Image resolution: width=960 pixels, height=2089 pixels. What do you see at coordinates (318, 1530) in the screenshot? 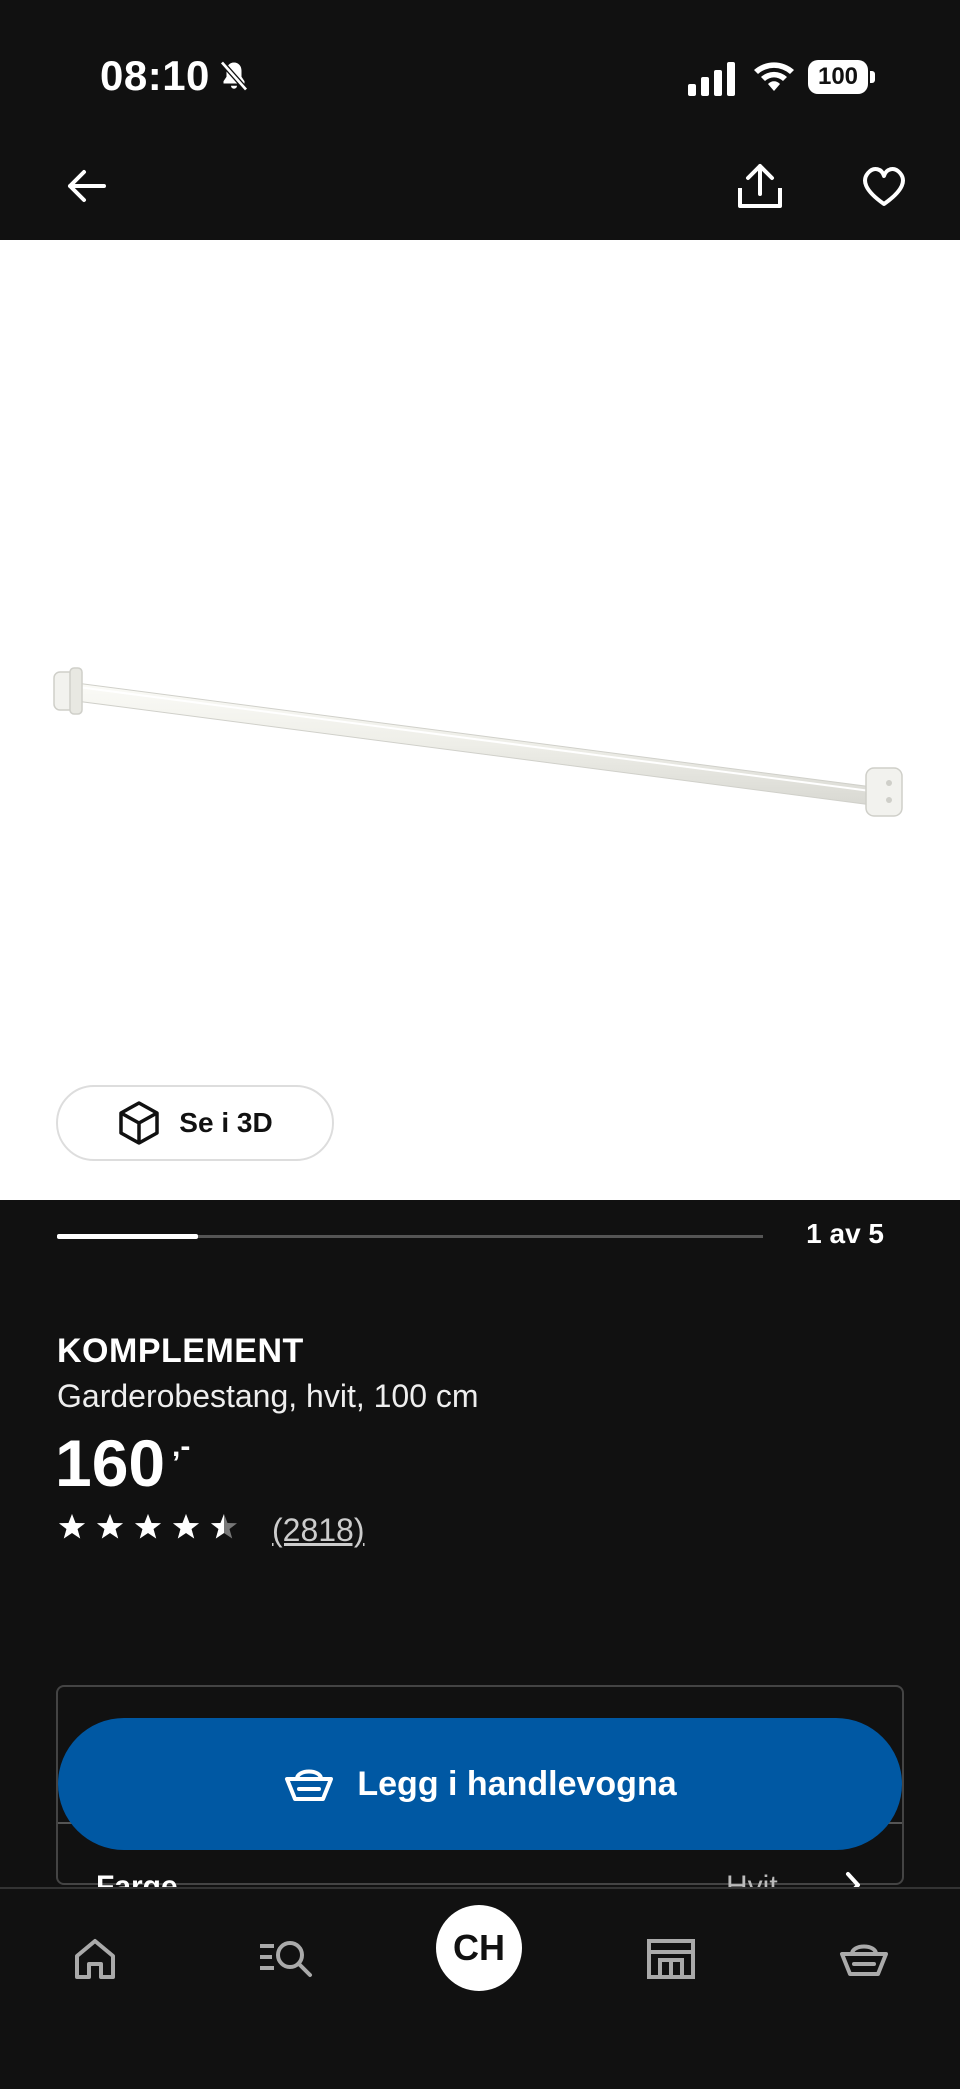
I see `review-count-link: (2818)` at bounding box center [318, 1530].